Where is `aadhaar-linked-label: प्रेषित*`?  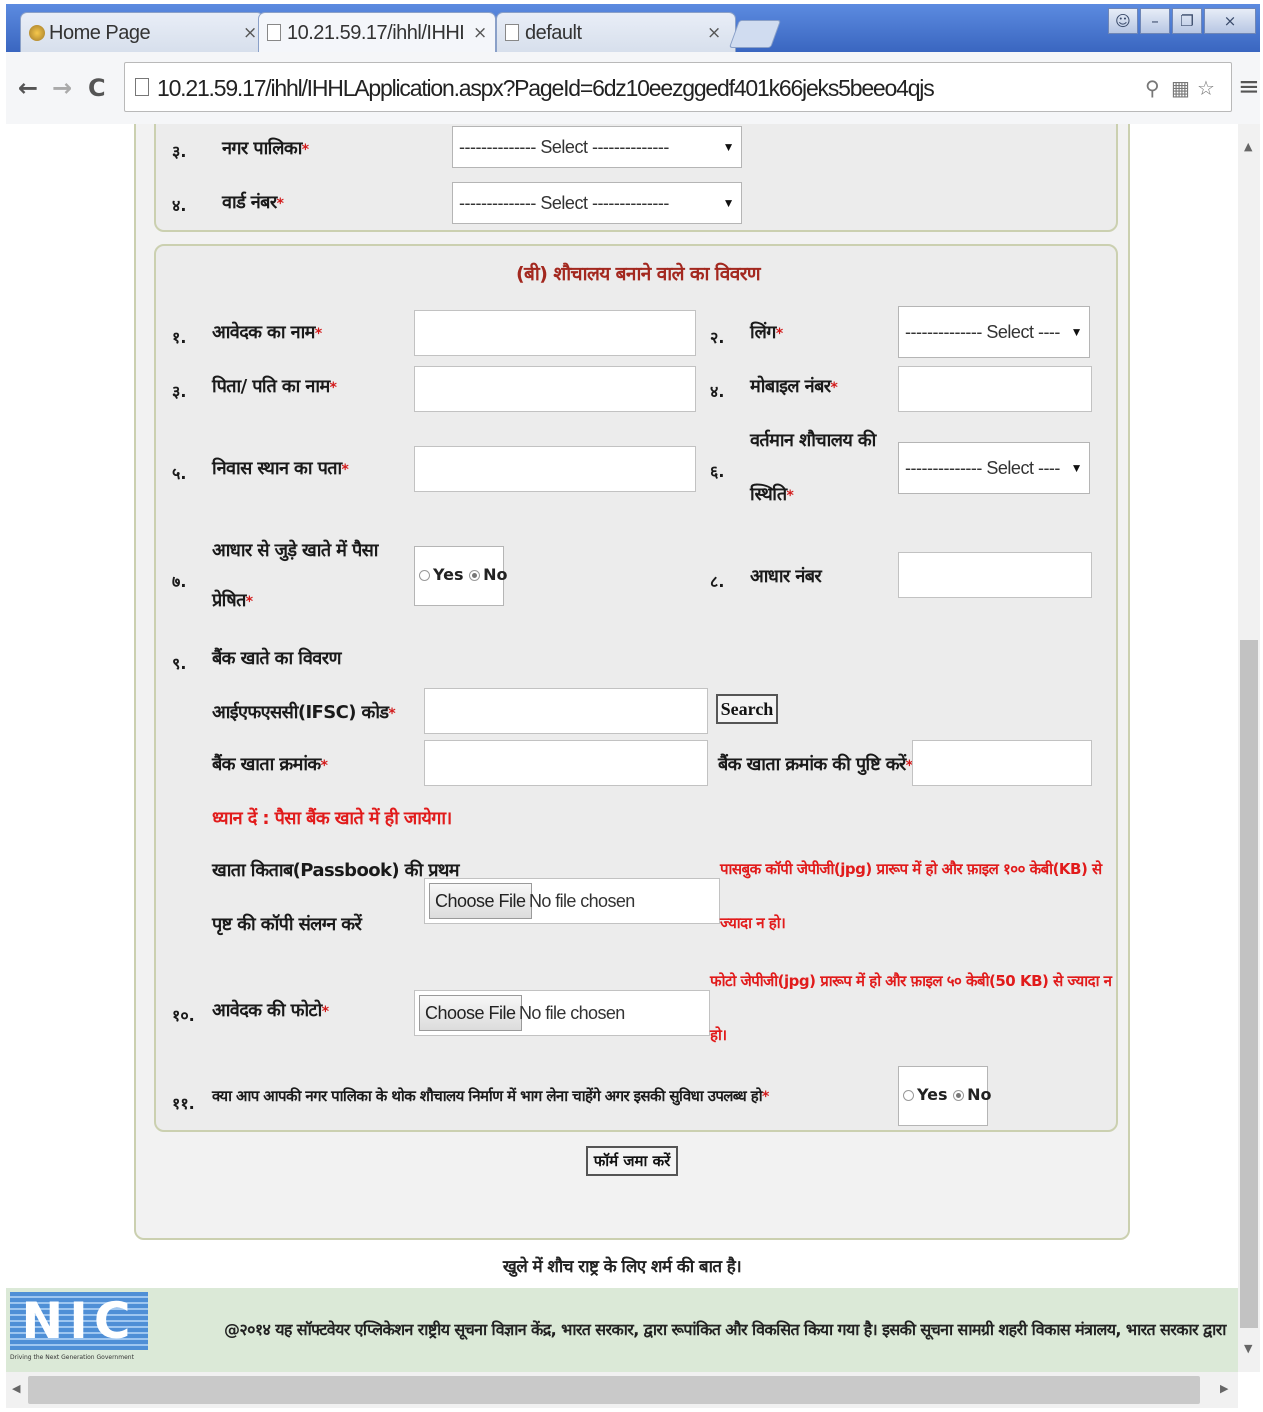 aadhaar-linked-label: प्रेषित* is located at coordinates (232, 600).